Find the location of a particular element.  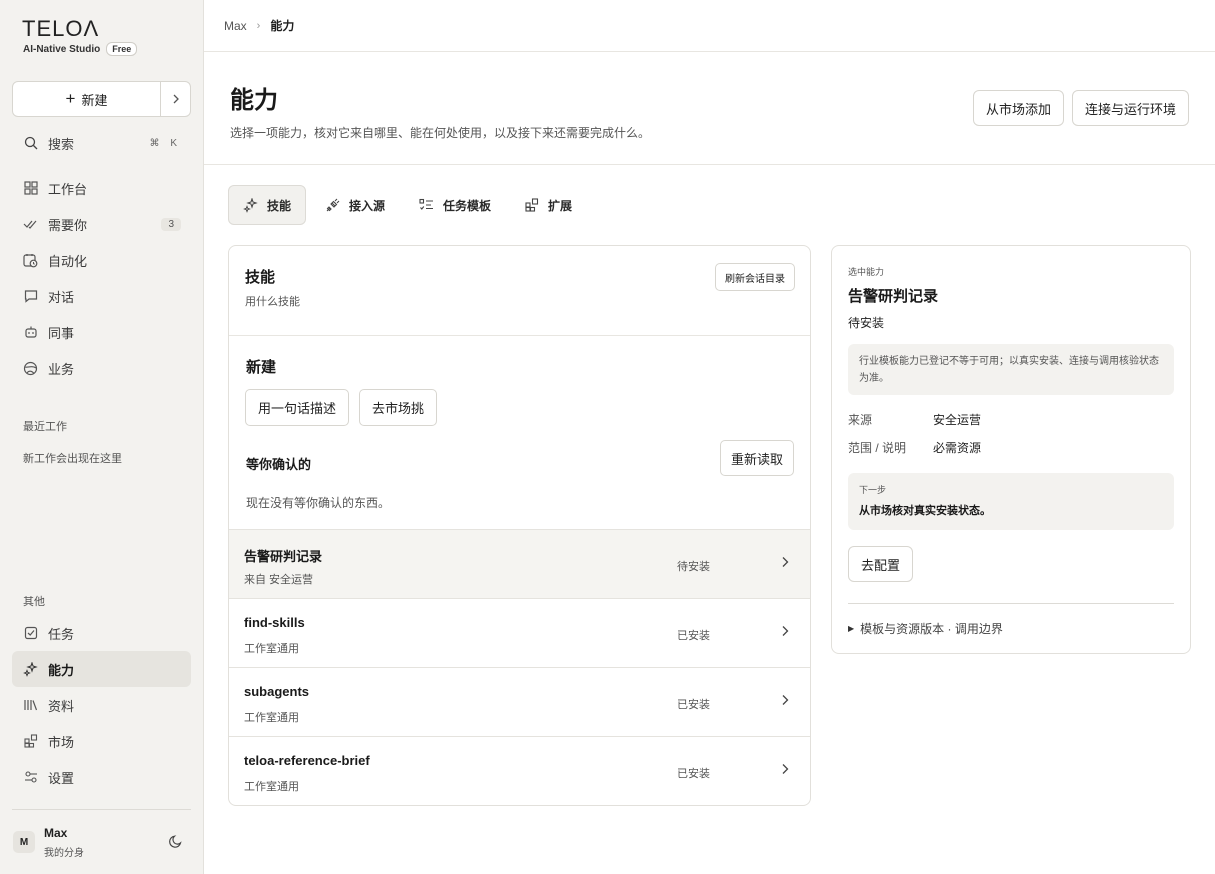

disclosure-triangle-icon: ▶ is located at coordinates (851, 628).